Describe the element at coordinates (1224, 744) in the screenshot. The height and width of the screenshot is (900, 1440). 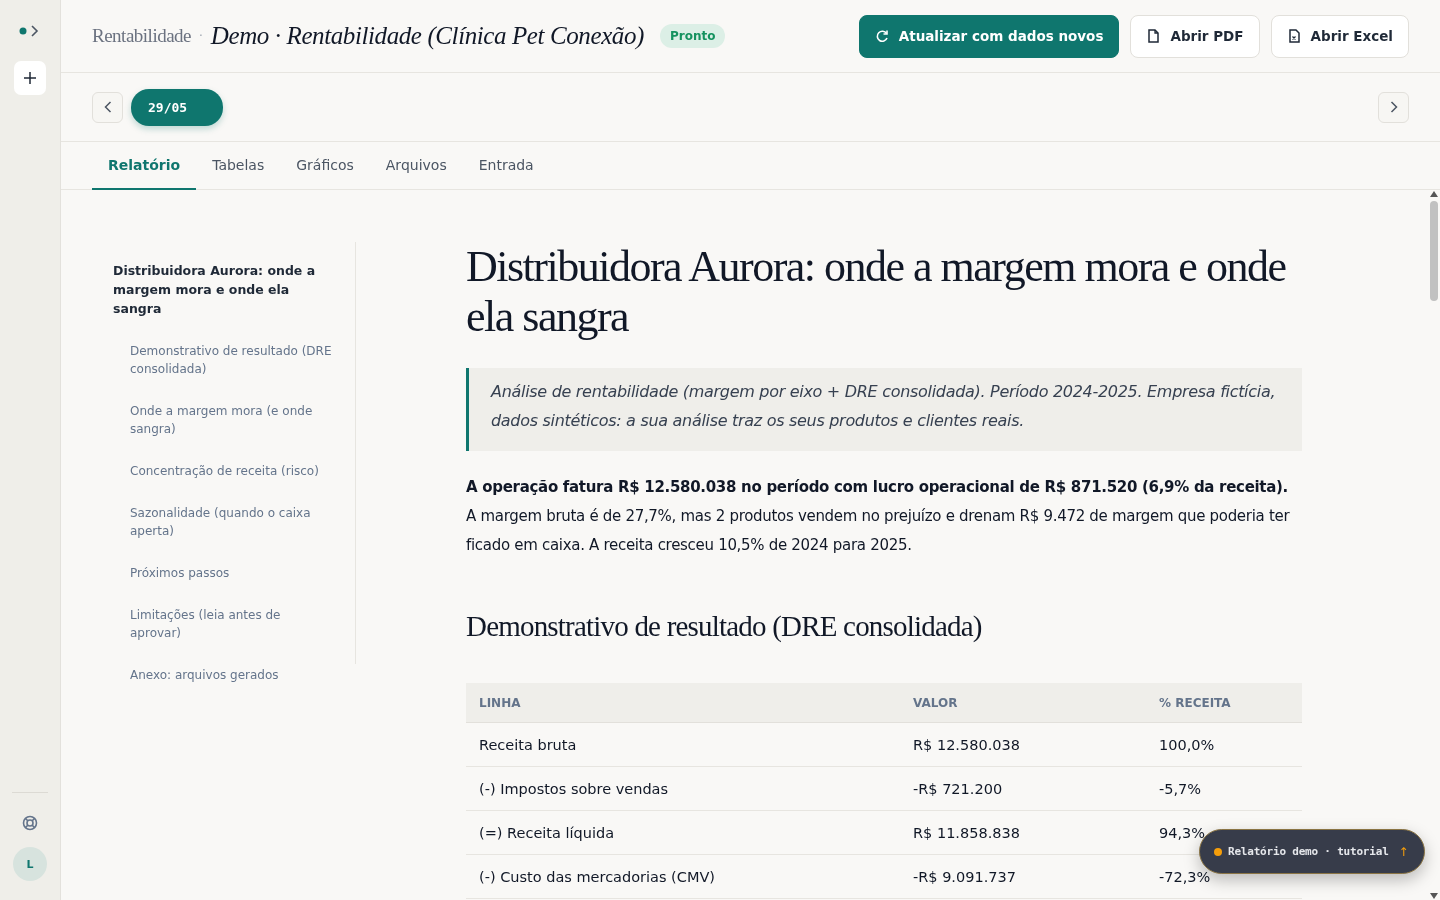
I see `table-cell: 100,0%` at that location.